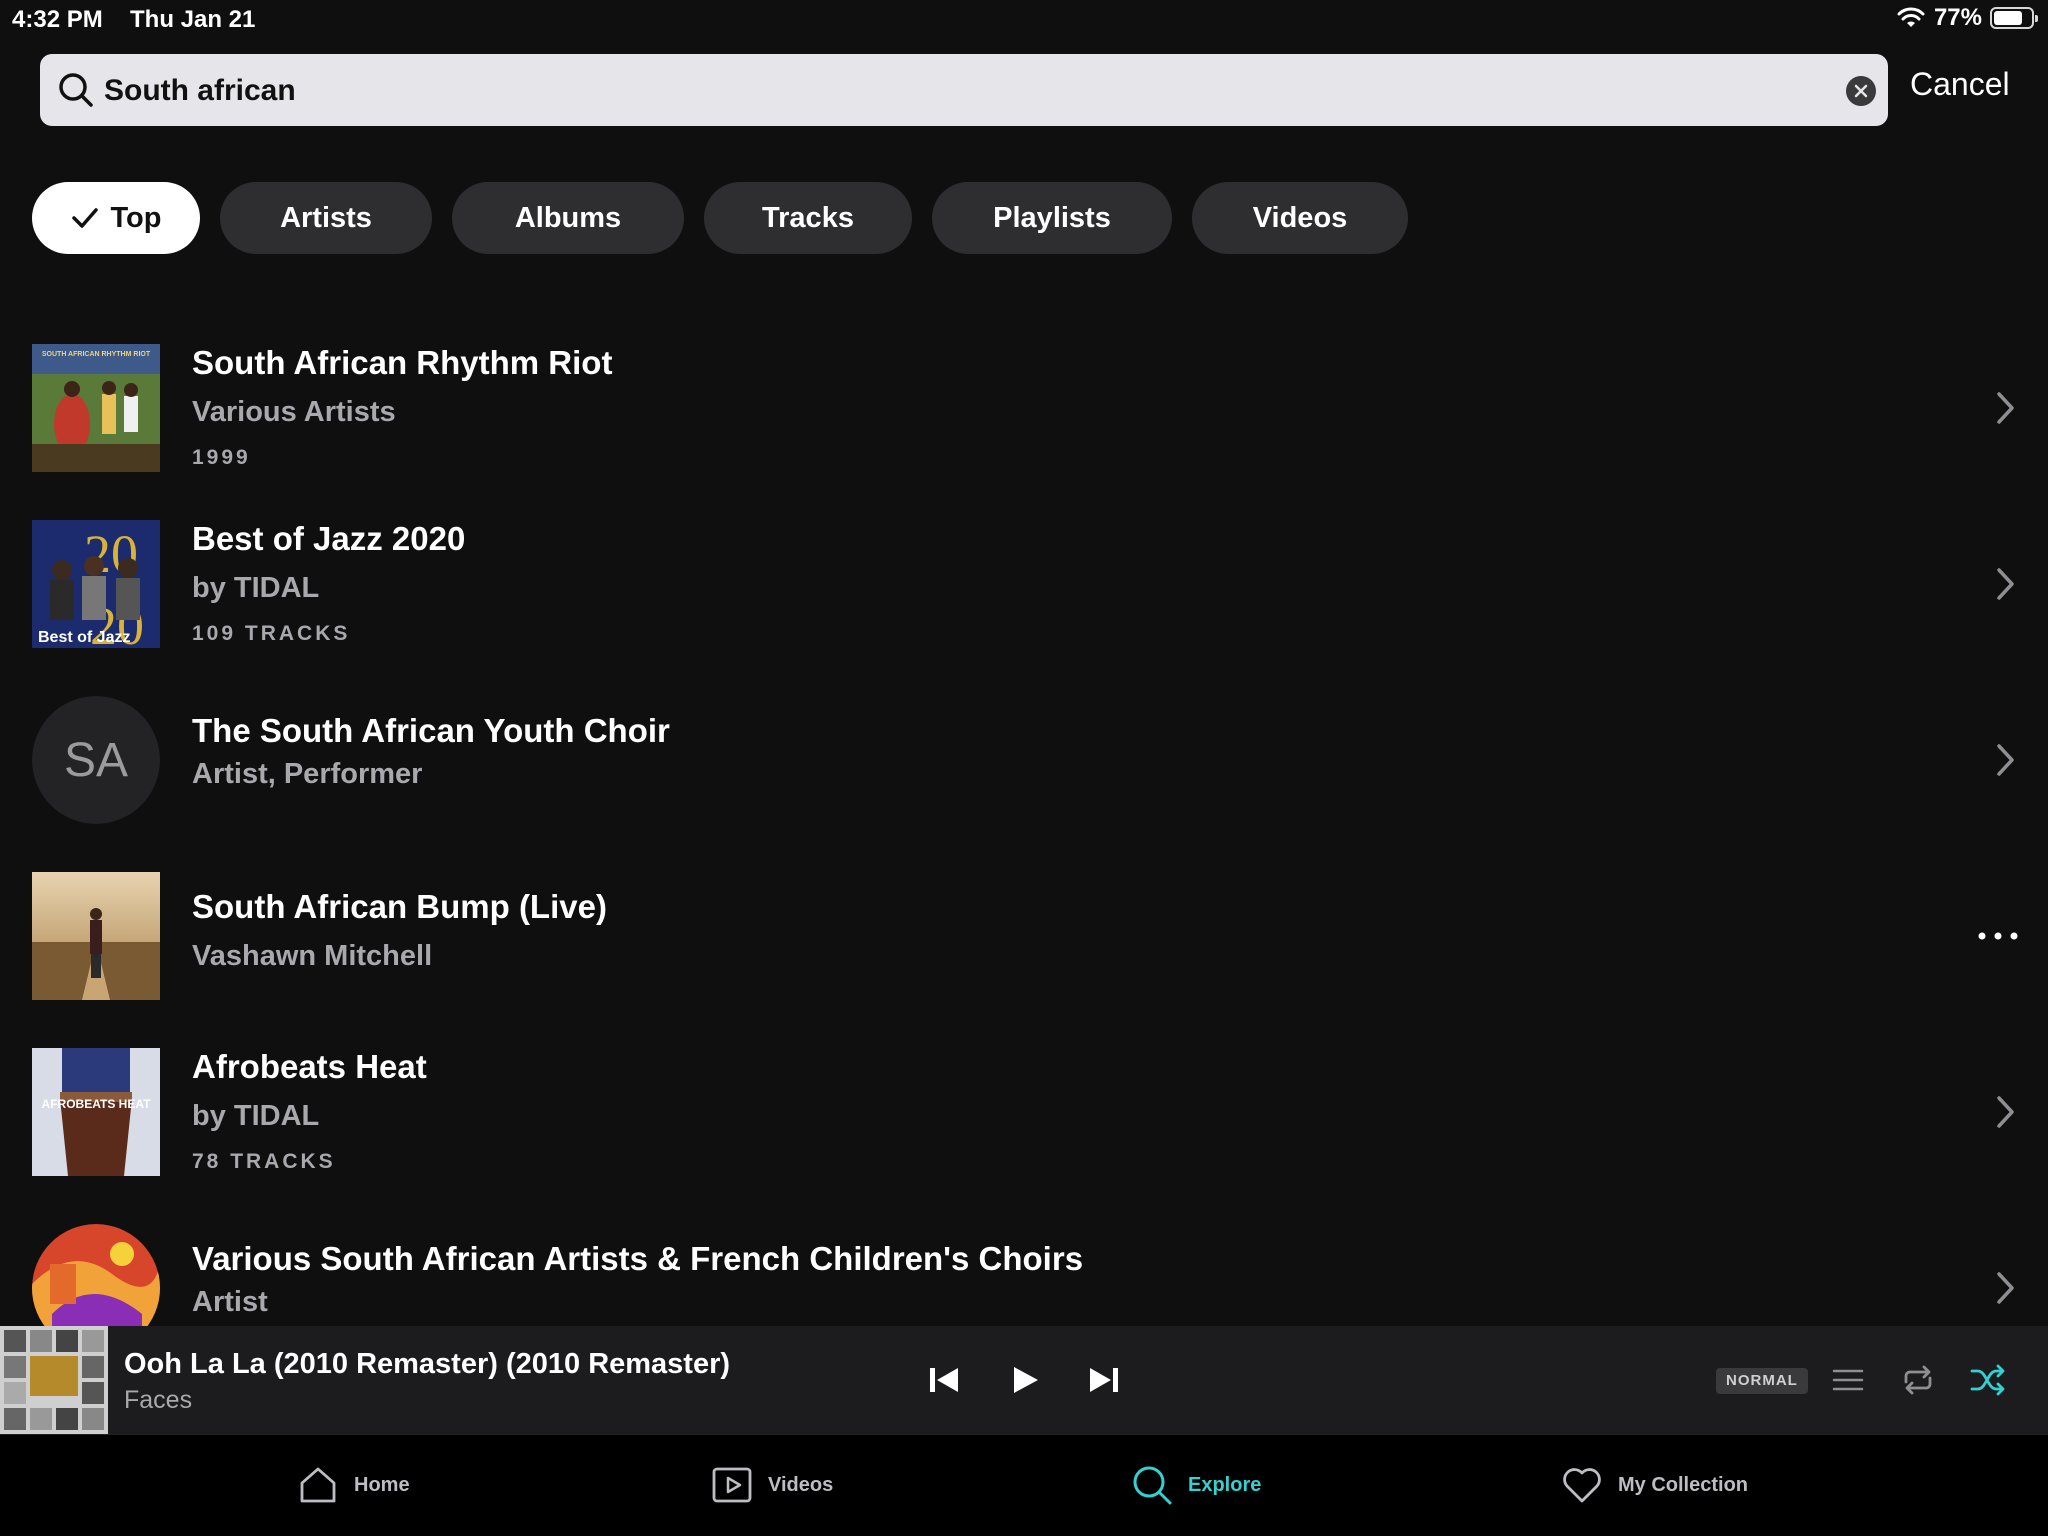 The width and height of the screenshot is (2048, 1536). I want to click on artist-initials: SA, so click(96, 760).